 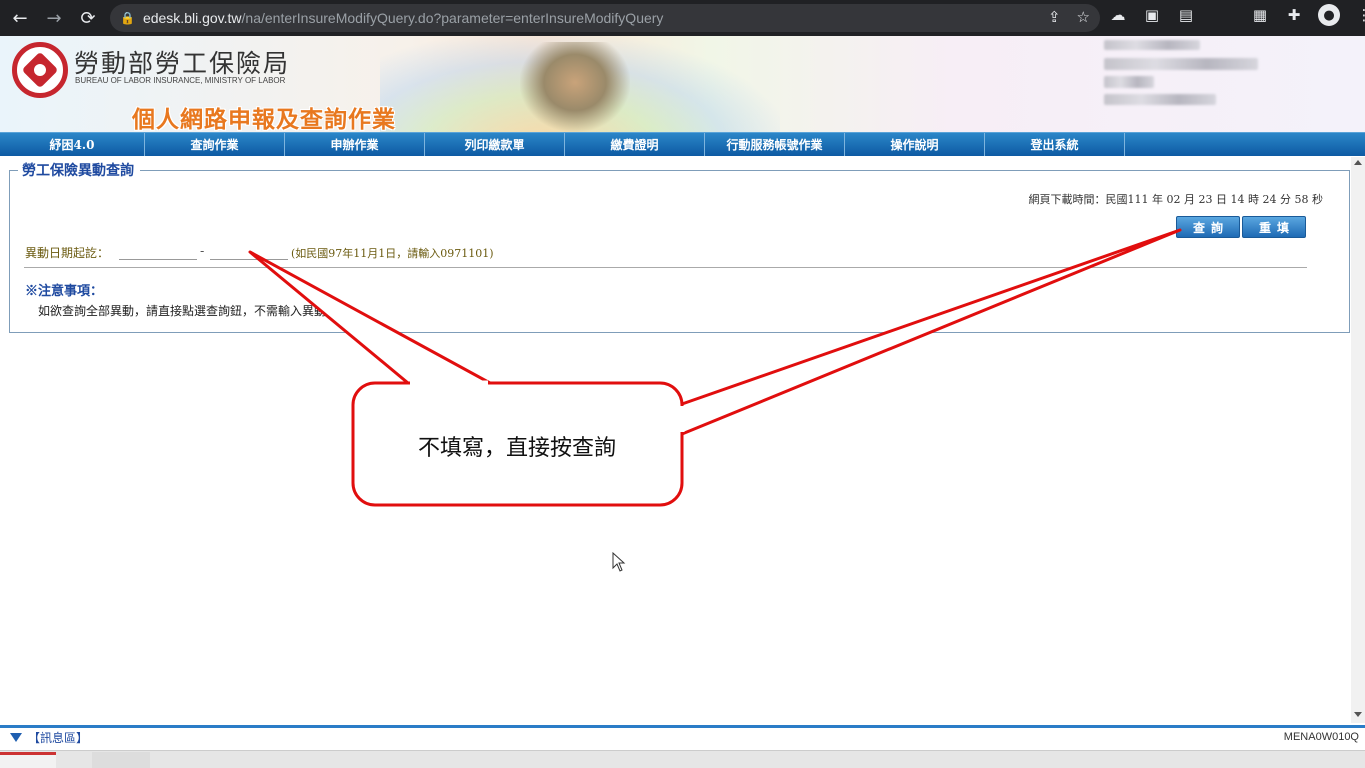 I want to click on share-icon: ⇪, so click(x=1054, y=17).